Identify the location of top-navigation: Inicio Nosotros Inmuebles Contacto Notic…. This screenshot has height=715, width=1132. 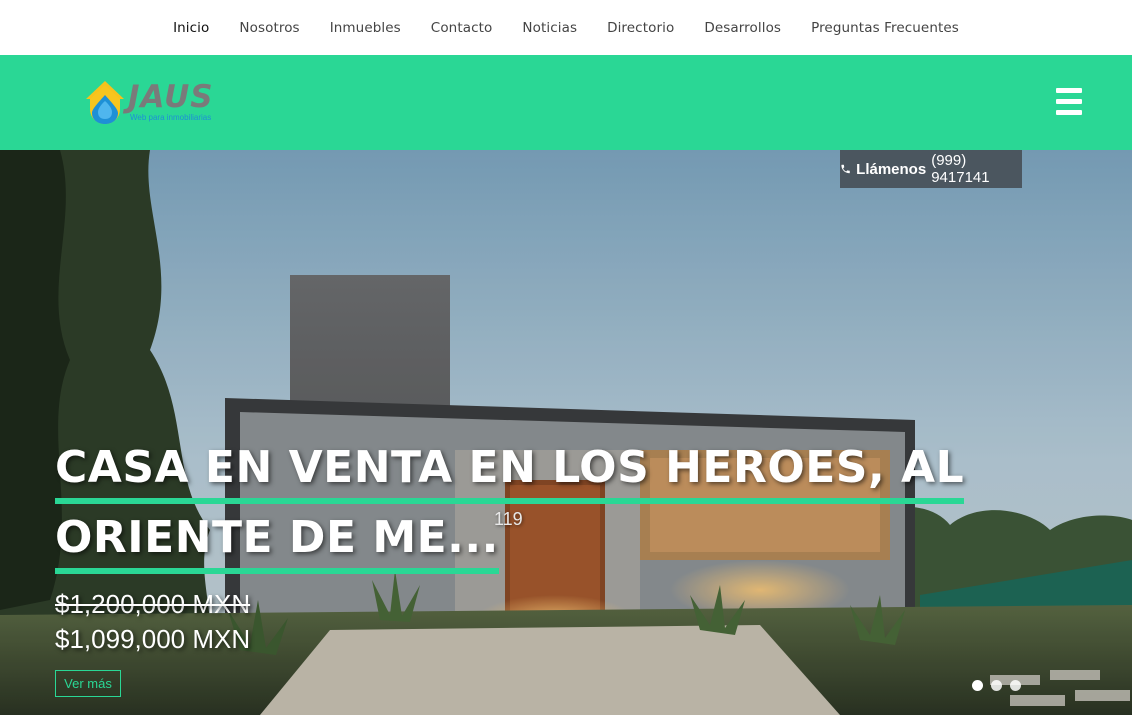
(566, 27).